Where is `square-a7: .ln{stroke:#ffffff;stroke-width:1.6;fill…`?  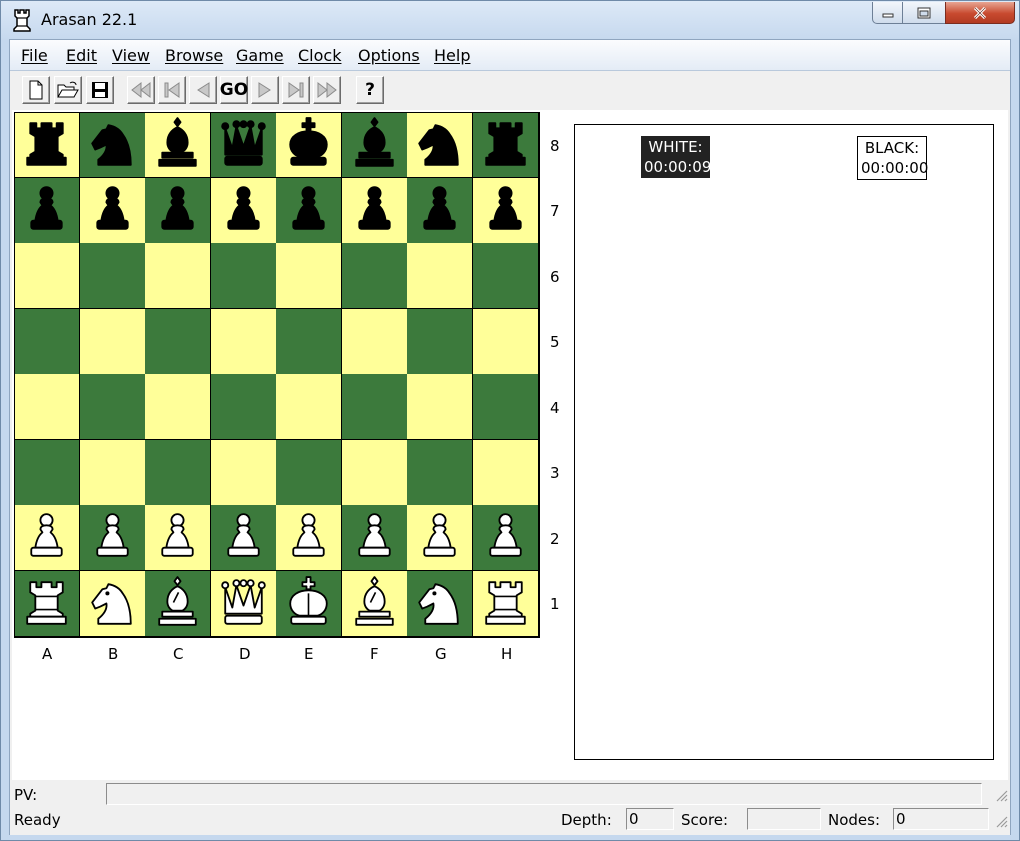
square-a7: .ln{stroke:#ffffff;stroke-width:1.6;fill… is located at coordinates (47, 210).